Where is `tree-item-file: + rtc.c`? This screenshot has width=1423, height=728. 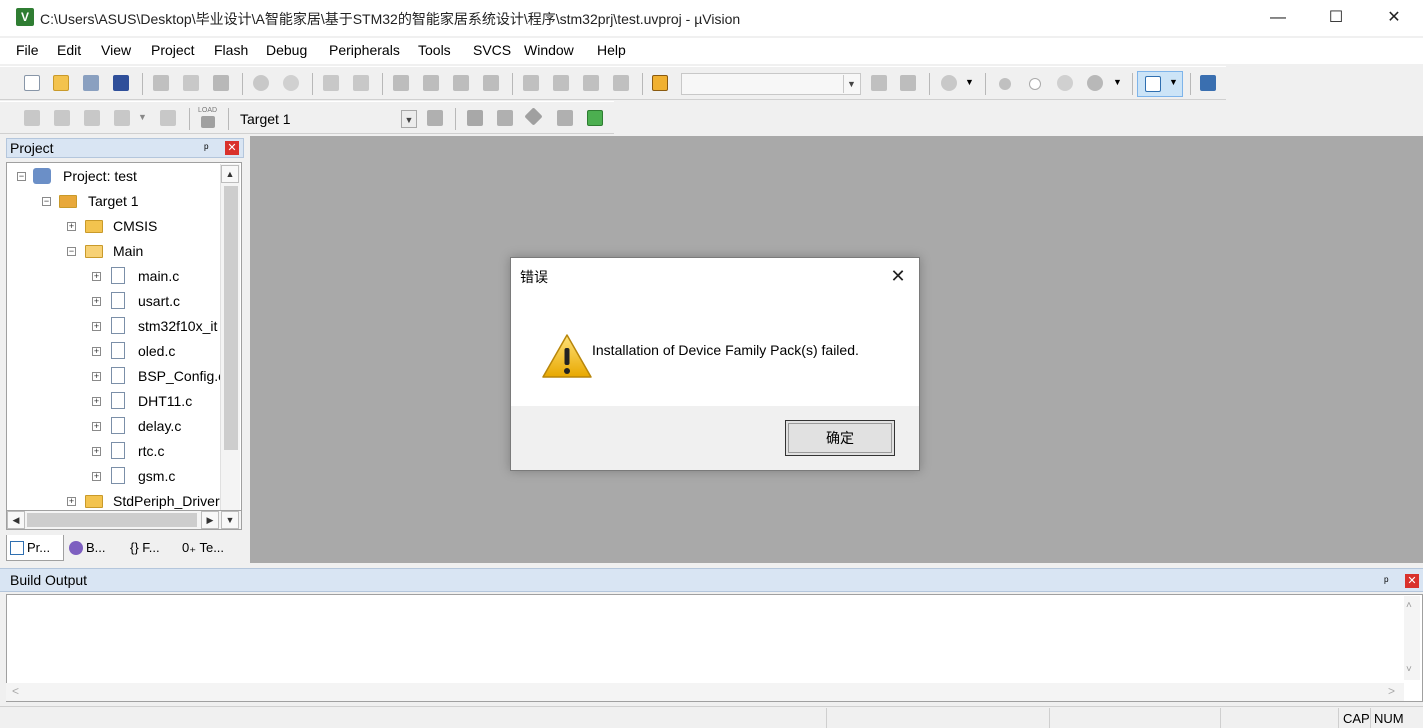 tree-item-file: + rtc.c is located at coordinates (114, 451).